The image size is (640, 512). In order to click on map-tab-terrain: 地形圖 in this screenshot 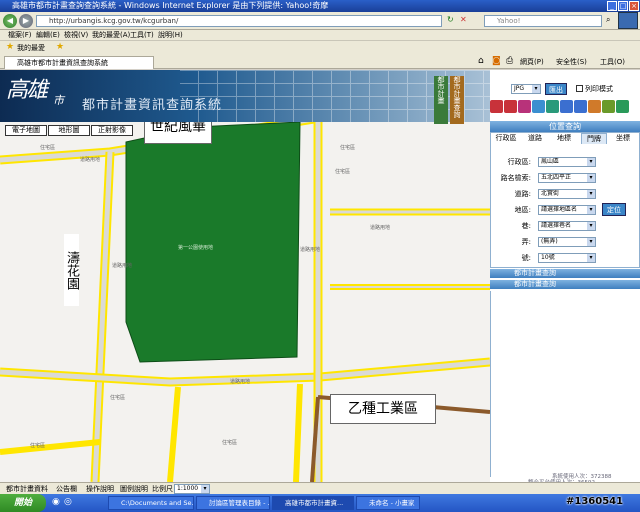, I will do `click(69, 130)`.